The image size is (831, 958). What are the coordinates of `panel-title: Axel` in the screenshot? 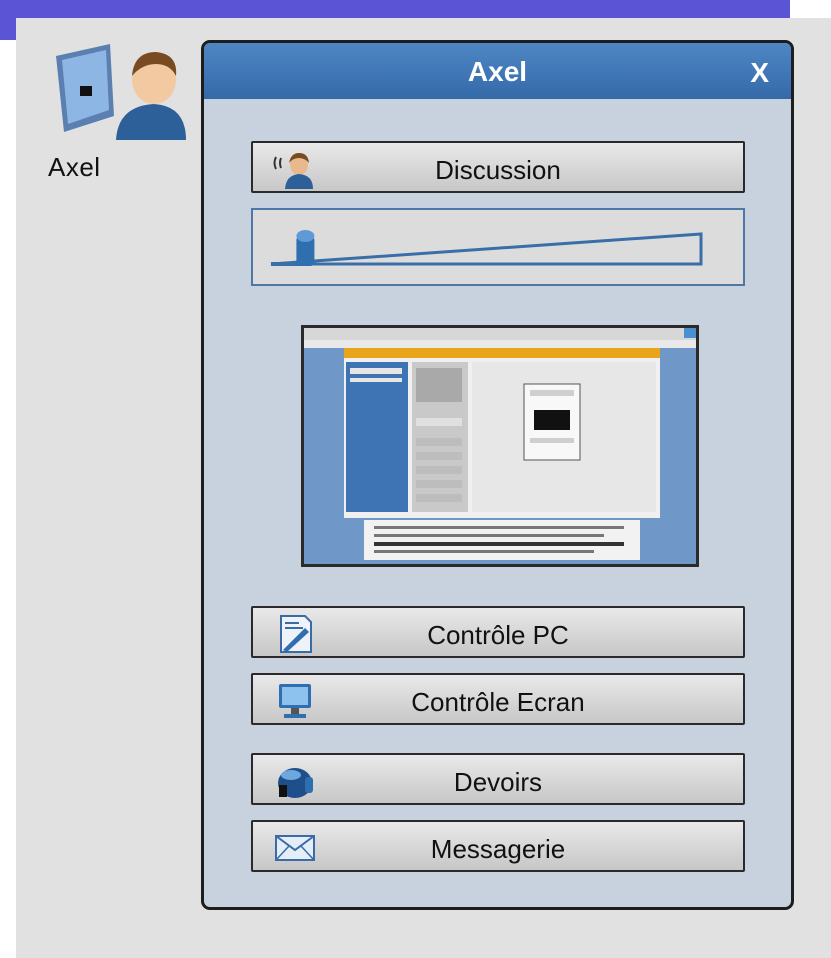 It's located at (497, 71).